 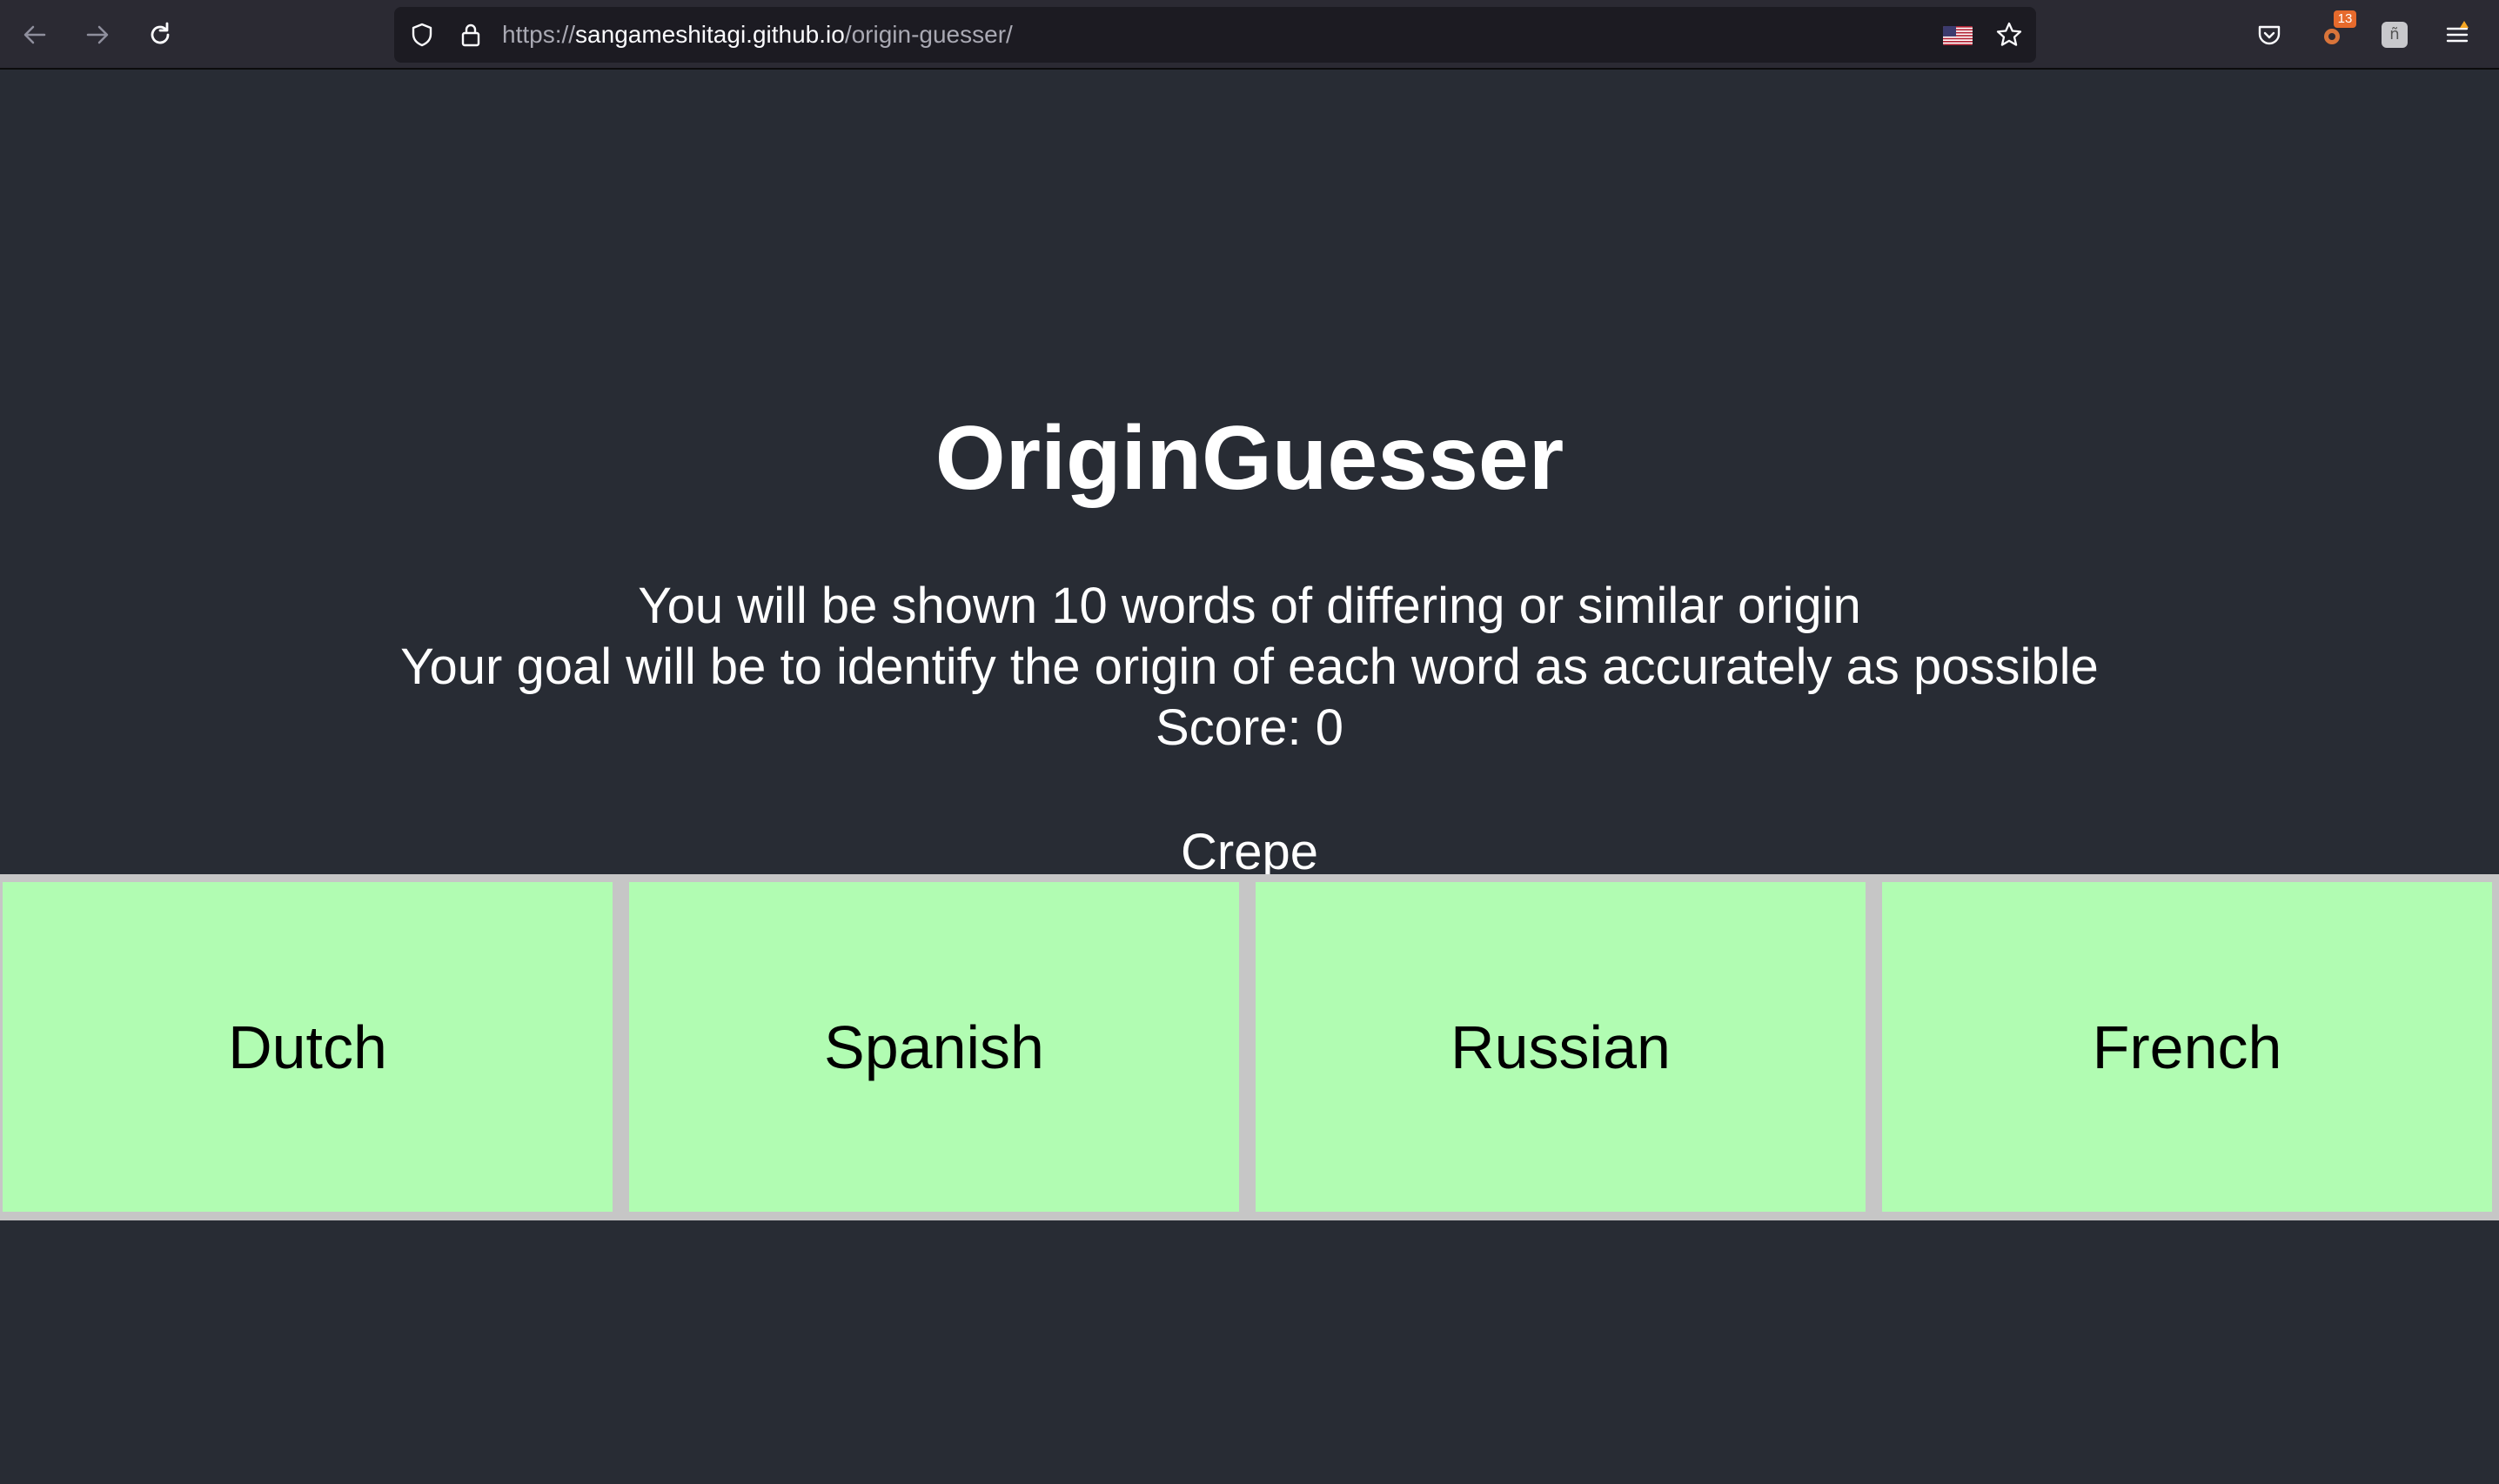 What do you see at coordinates (1249, 458) in the screenshot?
I see `page-title: OriginGuesser` at bounding box center [1249, 458].